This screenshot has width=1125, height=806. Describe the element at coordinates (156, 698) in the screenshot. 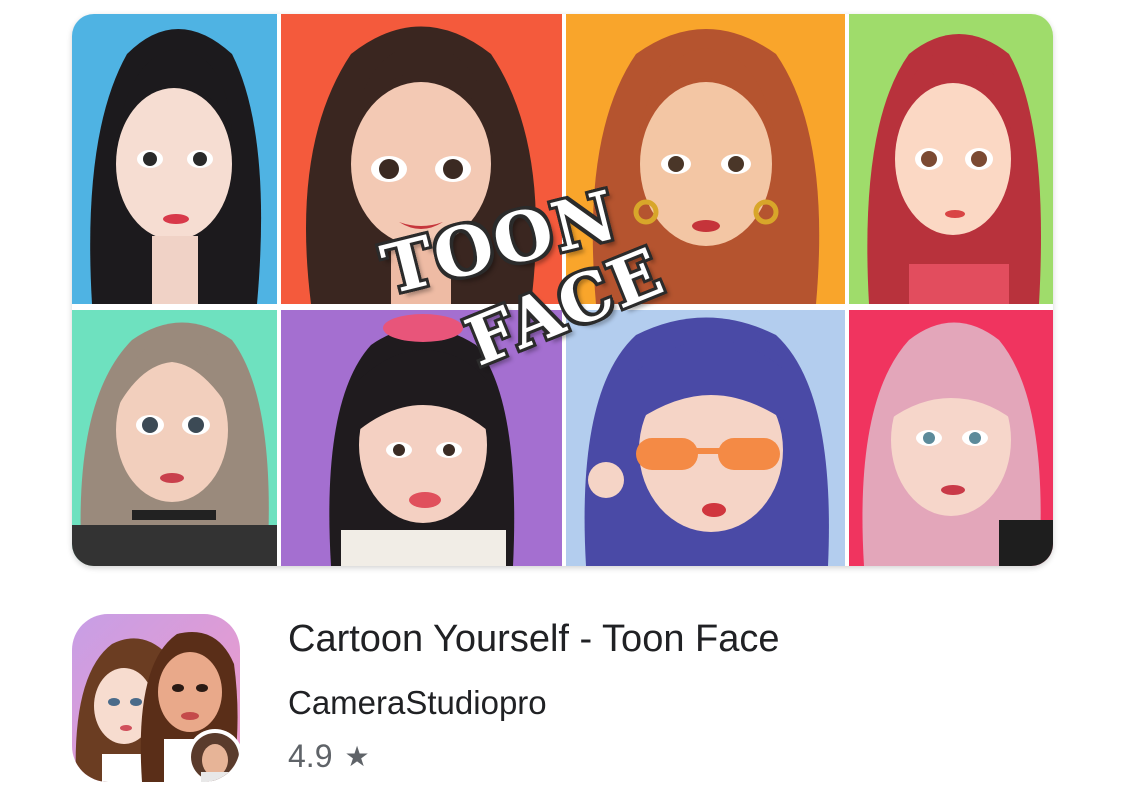

I see `app-icon` at that location.